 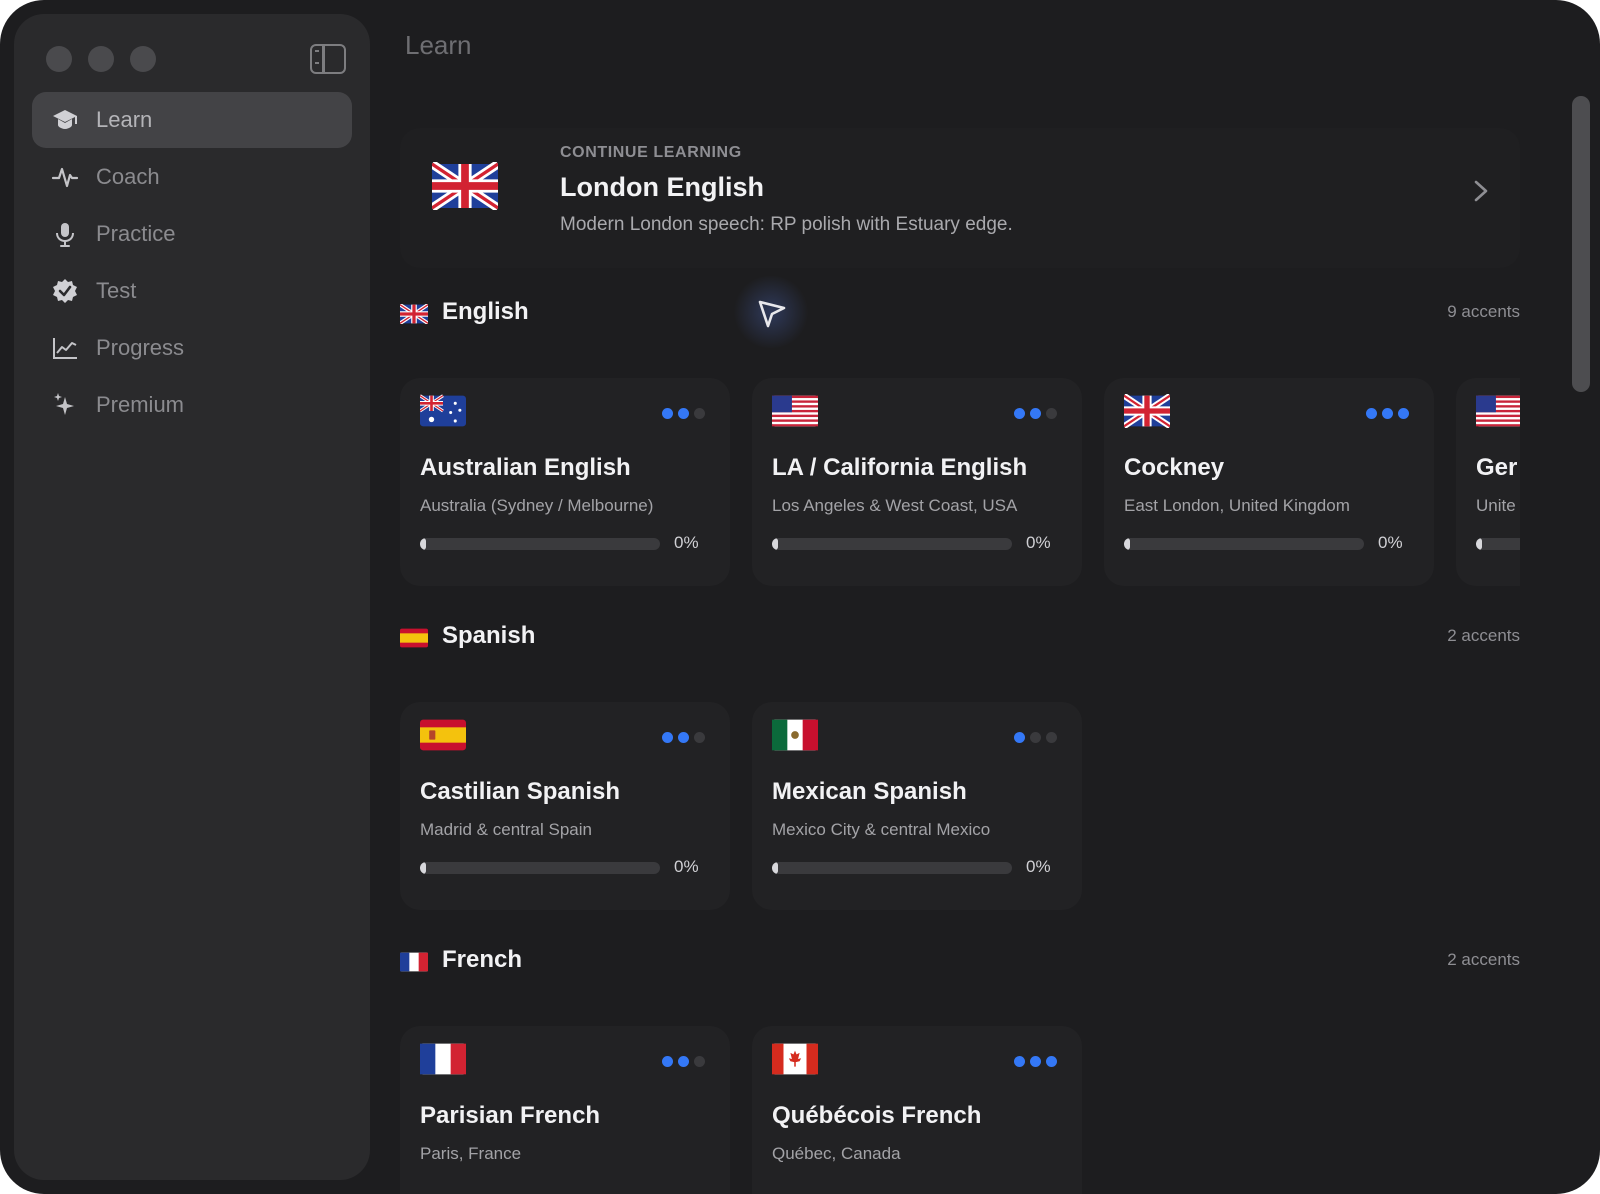 I want to click on accent-subtitle: Australia (Sydney / Melbourne), so click(x=537, y=505).